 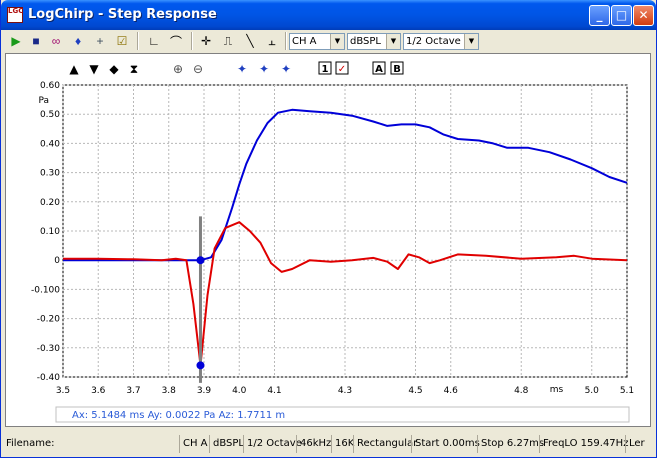 I want to click on status-fft: 16K, so click(x=342, y=444).